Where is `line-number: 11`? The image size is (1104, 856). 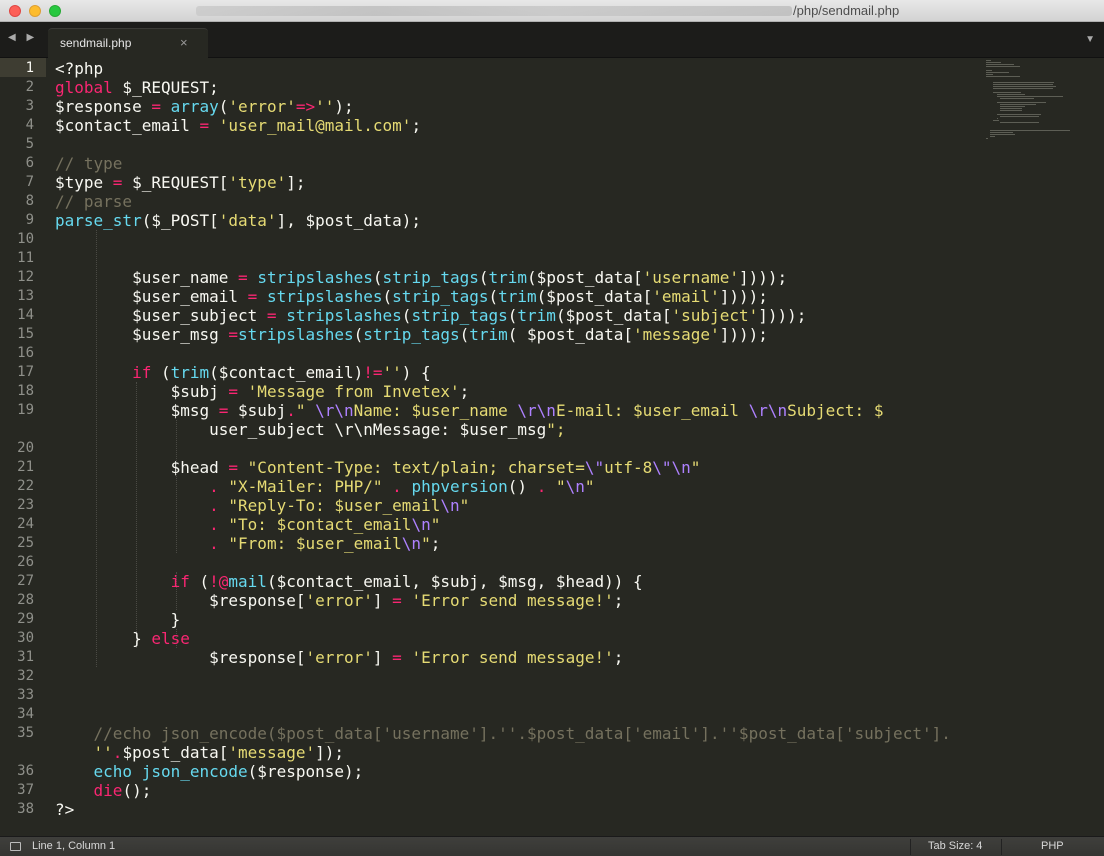
line-number: 11 is located at coordinates (25, 258).